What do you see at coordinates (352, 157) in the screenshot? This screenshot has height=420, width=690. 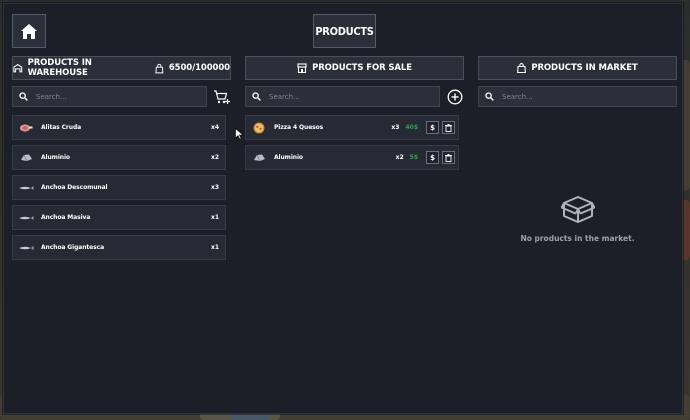 I see `sale-item: Aluminio x2 5$ $` at bounding box center [352, 157].